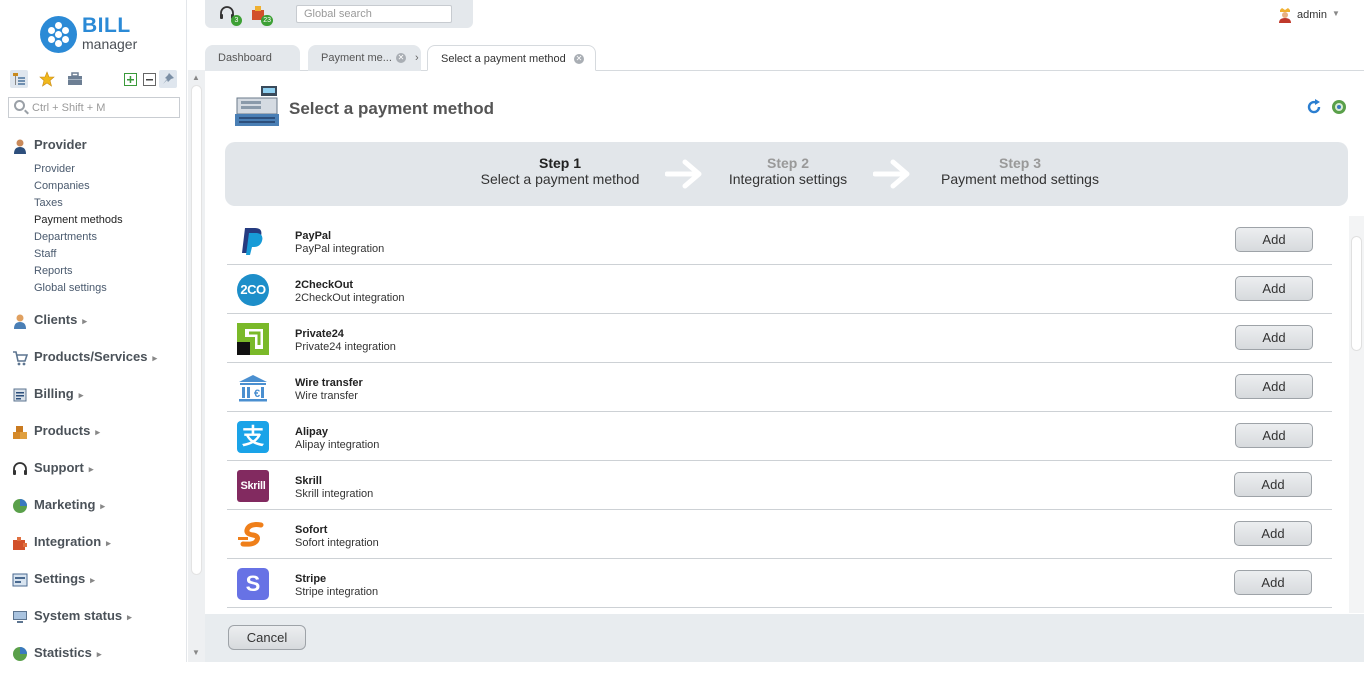 This screenshot has width=1364, height=675. I want to click on tasks-count-badge: 23, so click(267, 20).